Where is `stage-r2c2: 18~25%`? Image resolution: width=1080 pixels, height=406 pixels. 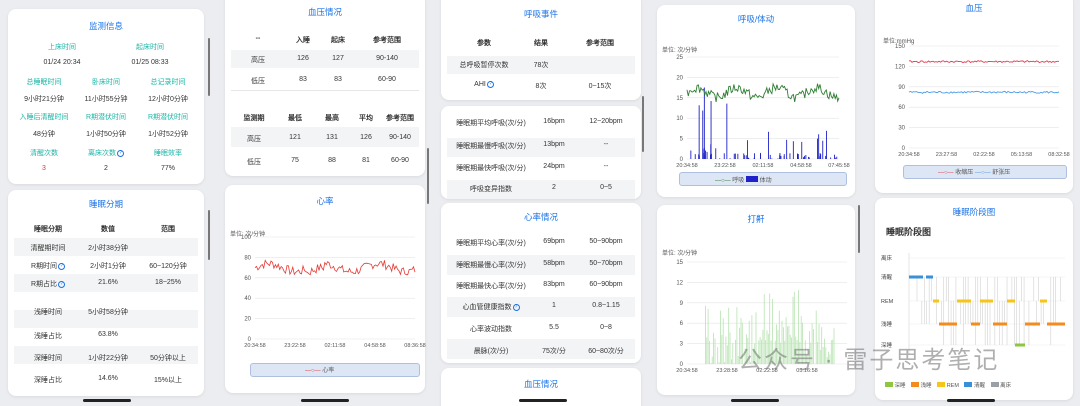 stage-r2c2: 18~25% is located at coordinates (168, 282).